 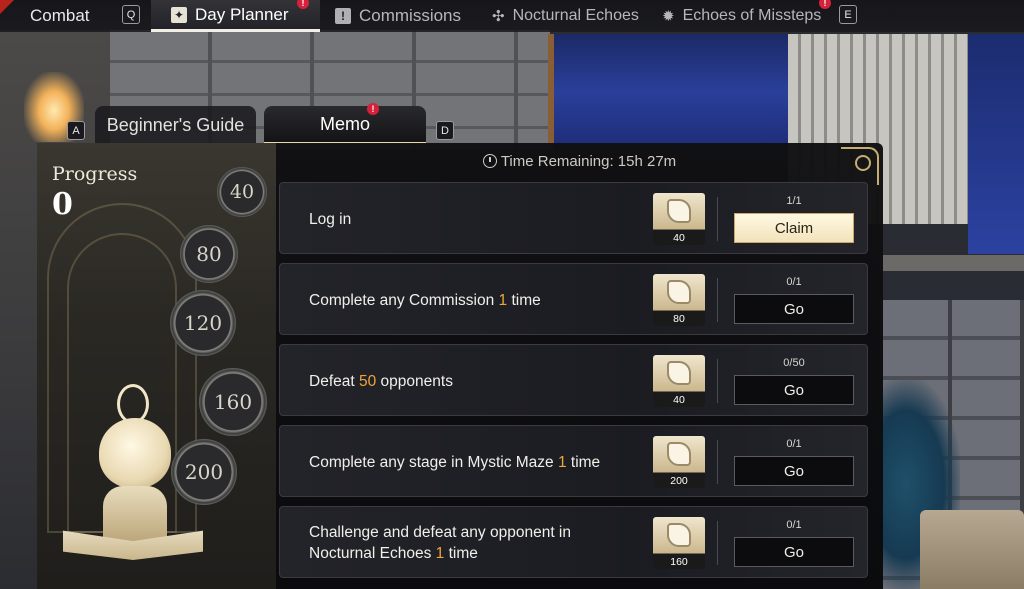 What do you see at coordinates (343, 16) in the screenshot?
I see `exclamation-icon: !` at bounding box center [343, 16].